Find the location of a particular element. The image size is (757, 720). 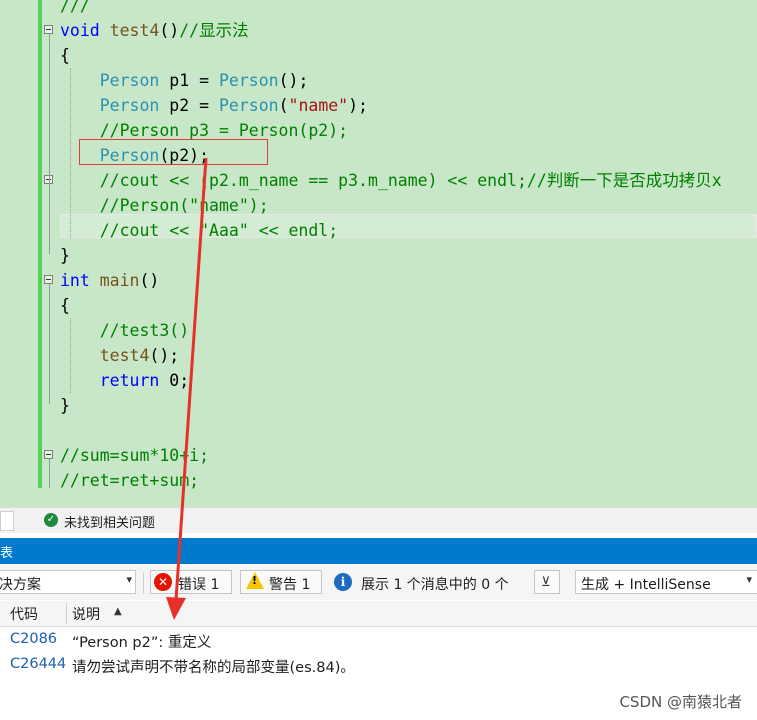

zoom-dropdown is located at coordinates (7, 521).